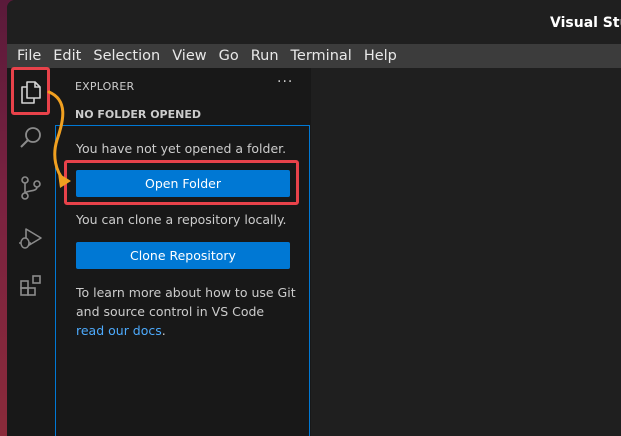 The width and height of the screenshot is (621, 436). What do you see at coordinates (31, 138) in the screenshot?
I see `search-icon` at bounding box center [31, 138].